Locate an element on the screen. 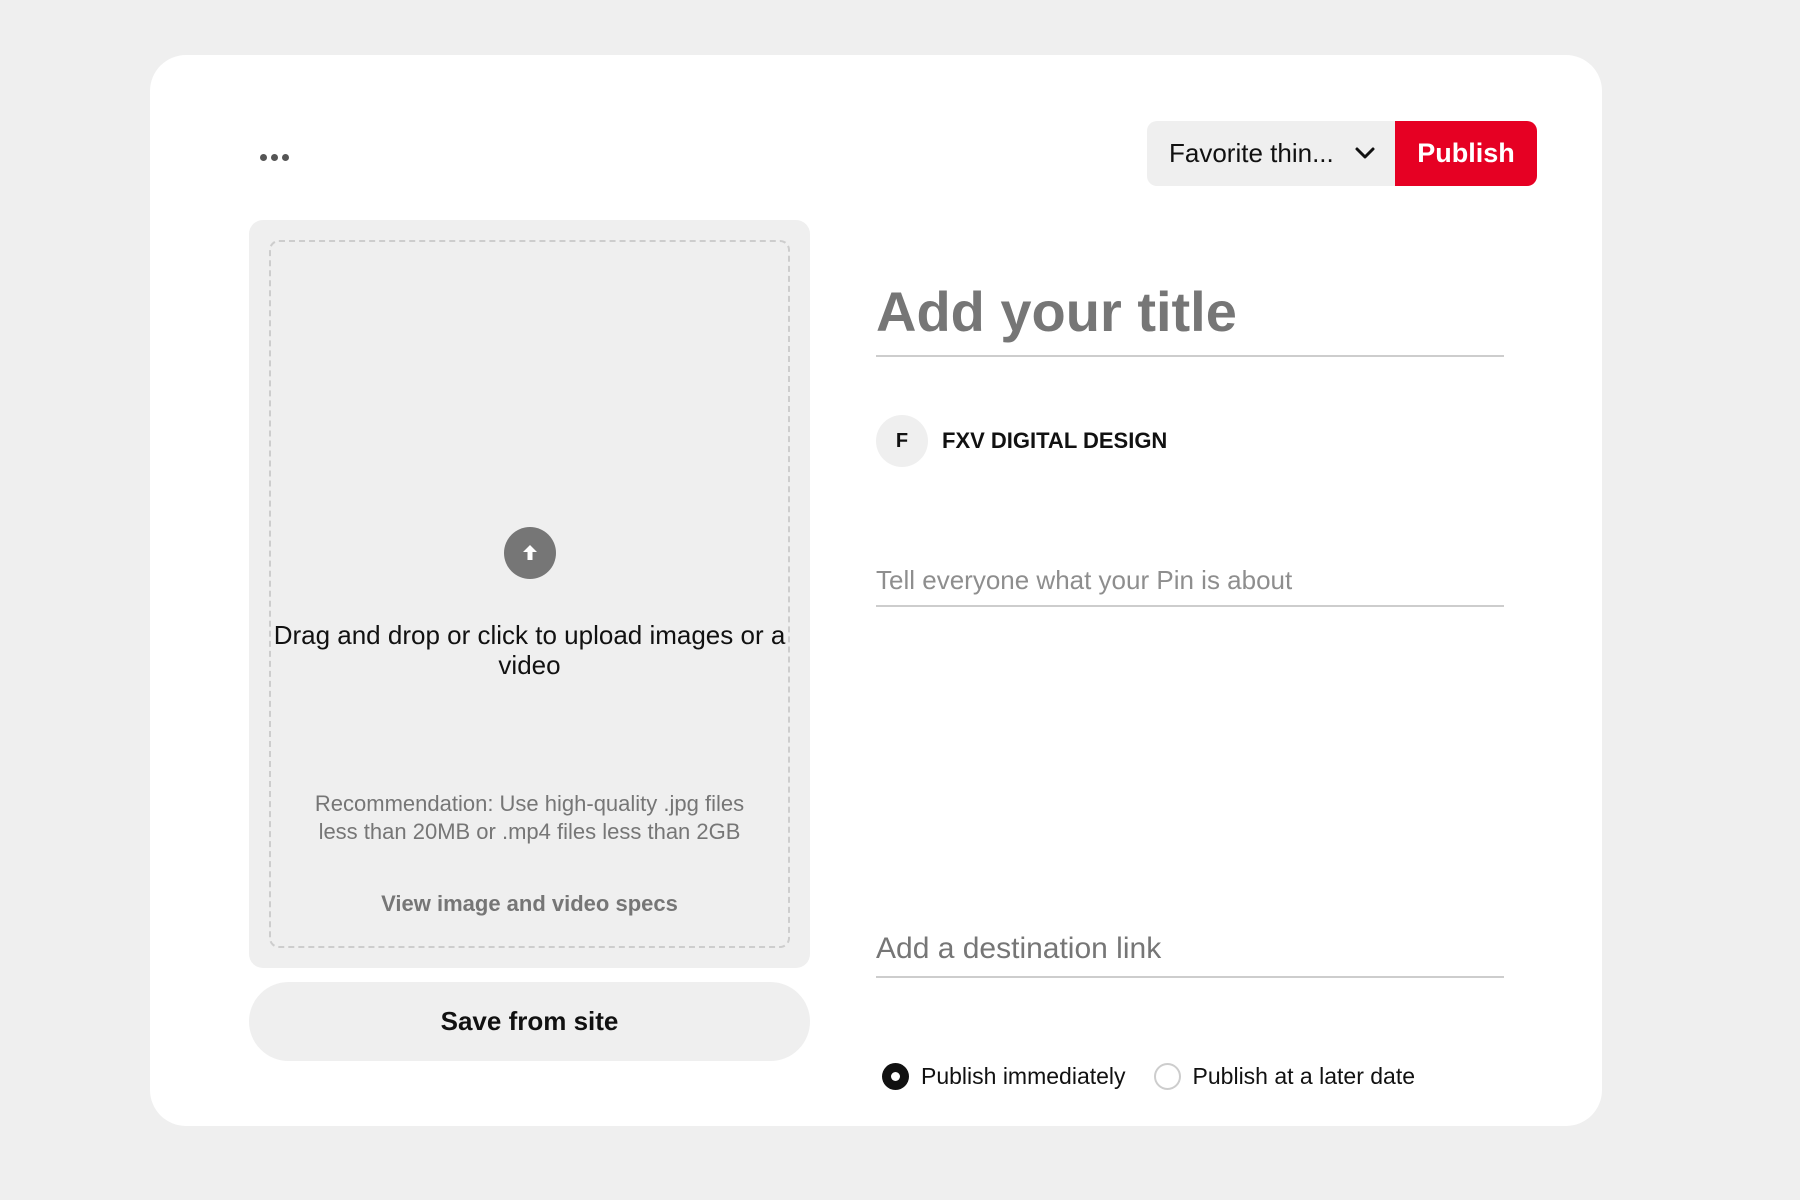  radio-label: Publish immediately is located at coordinates (1023, 1075).